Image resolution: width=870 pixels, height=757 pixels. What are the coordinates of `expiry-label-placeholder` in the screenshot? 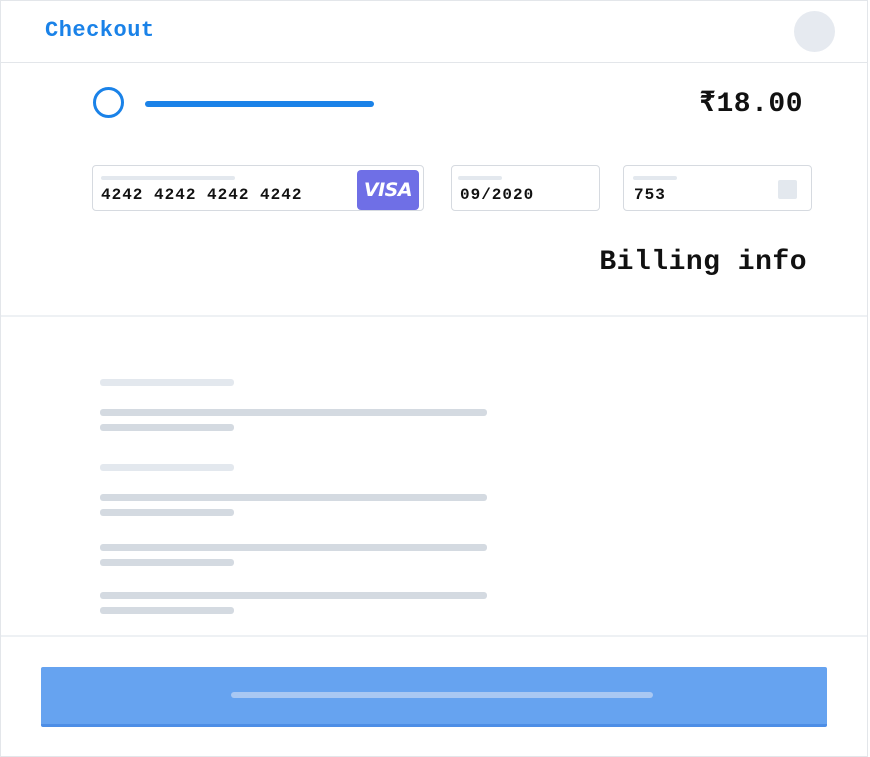 It's located at (480, 178).